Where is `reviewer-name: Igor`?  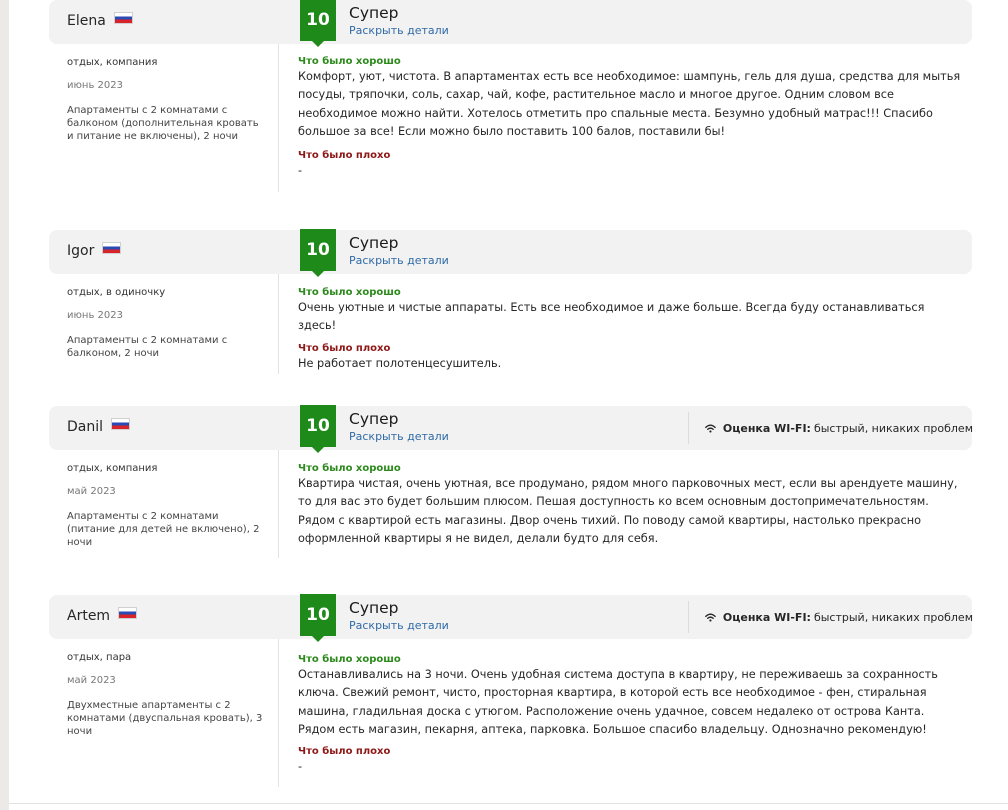
reviewer-name: Igor is located at coordinates (81, 251).